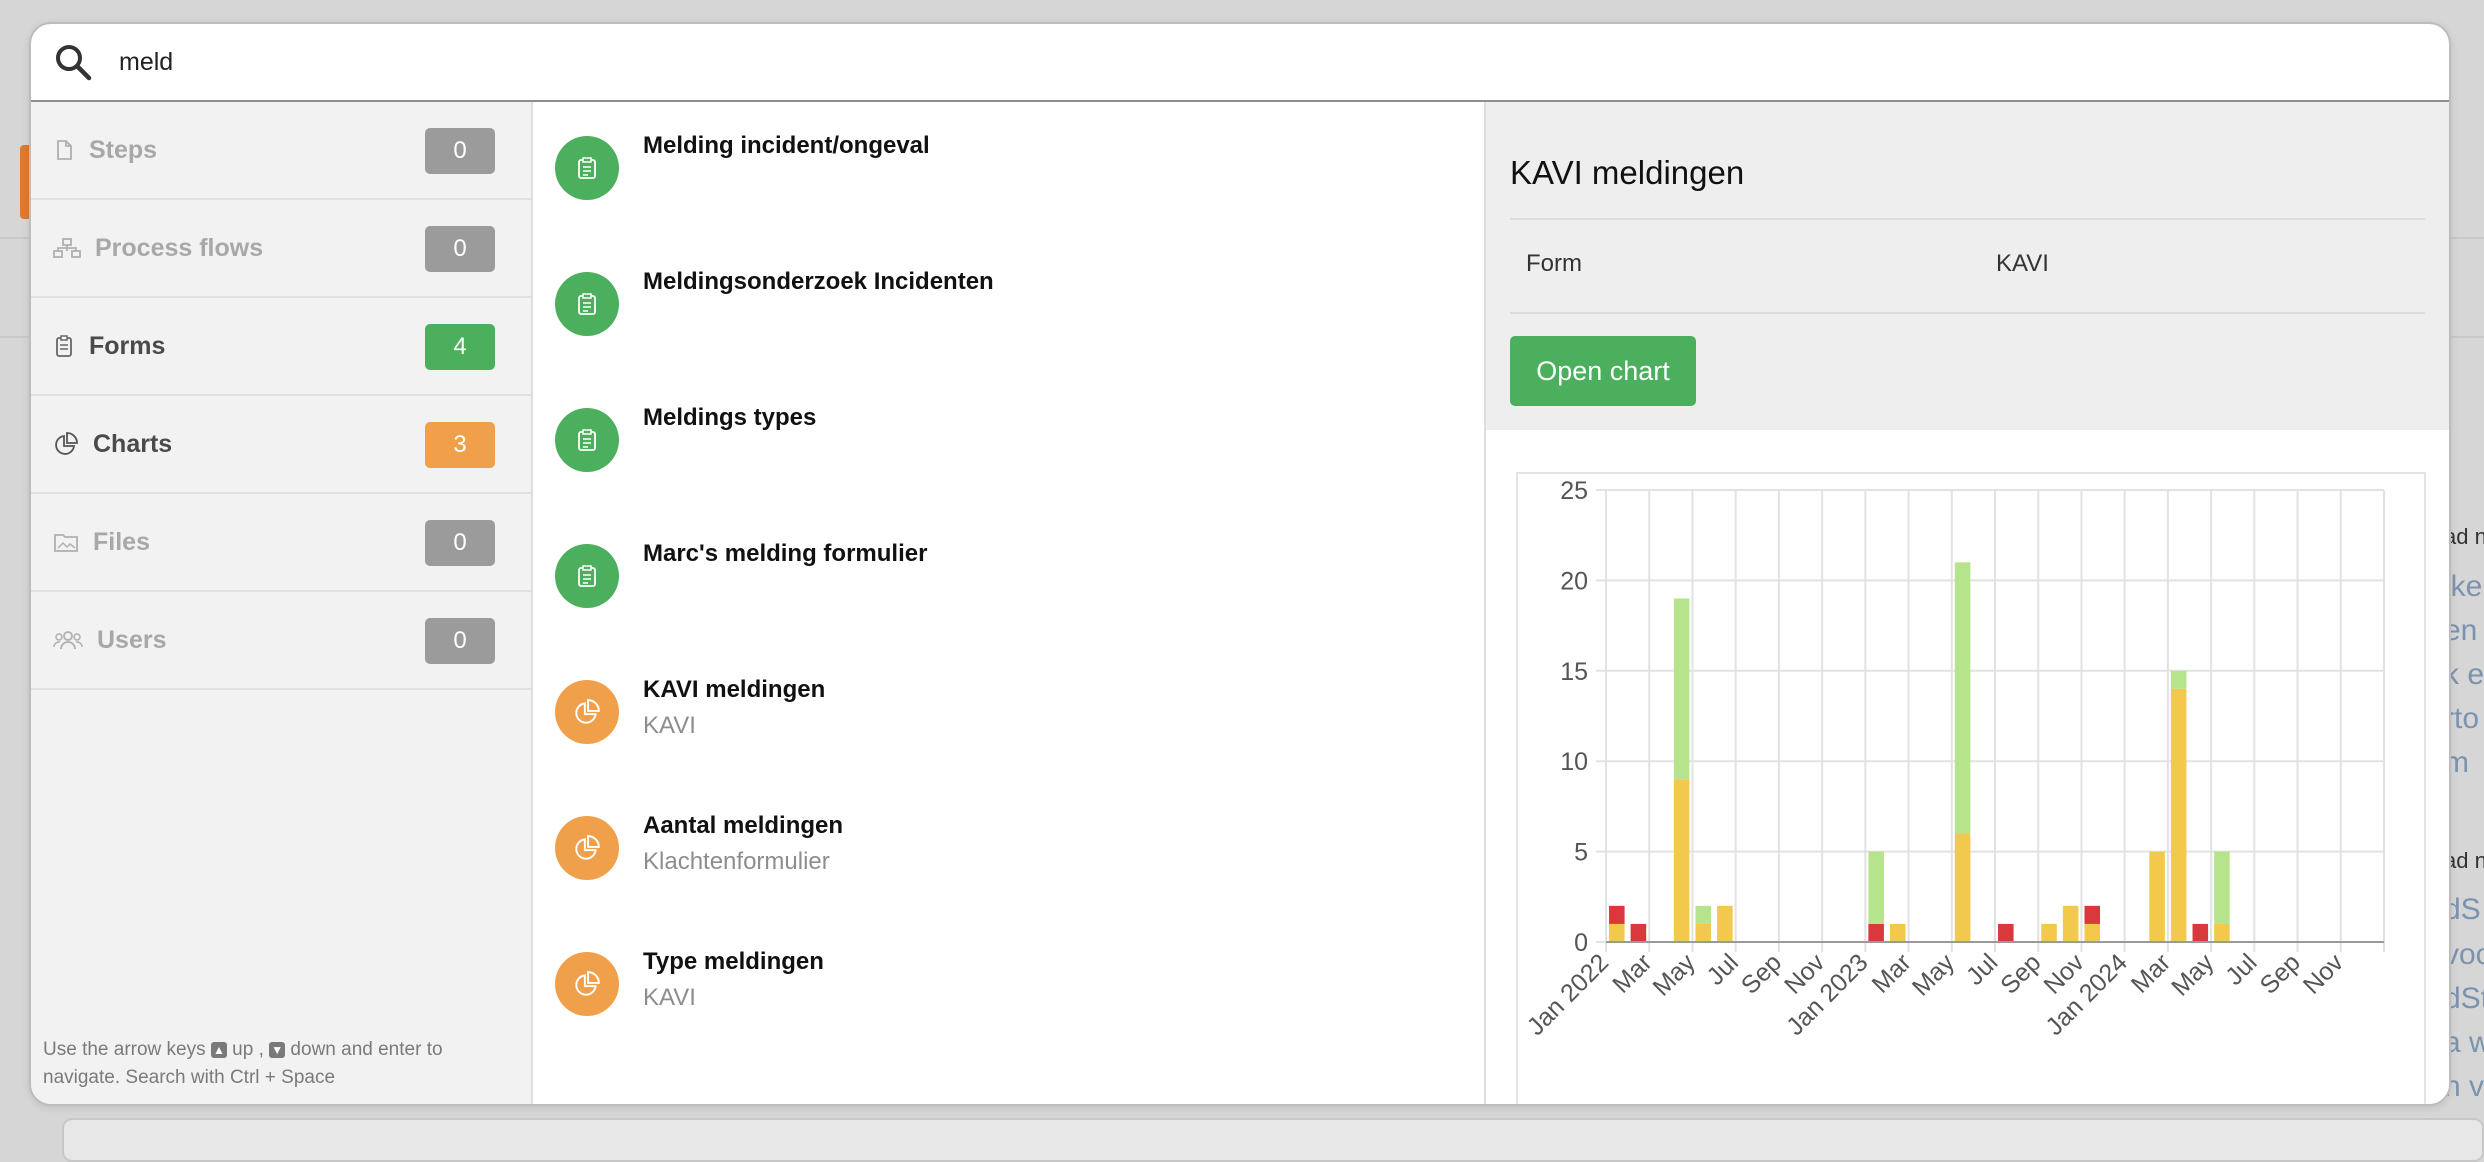 This screenshot has width=2484, height=1162. What do you see at coordinates (786, 145) in the screenshot?
I see `result-title: Melding incident/ongeval` at bounding box center [786, 145].